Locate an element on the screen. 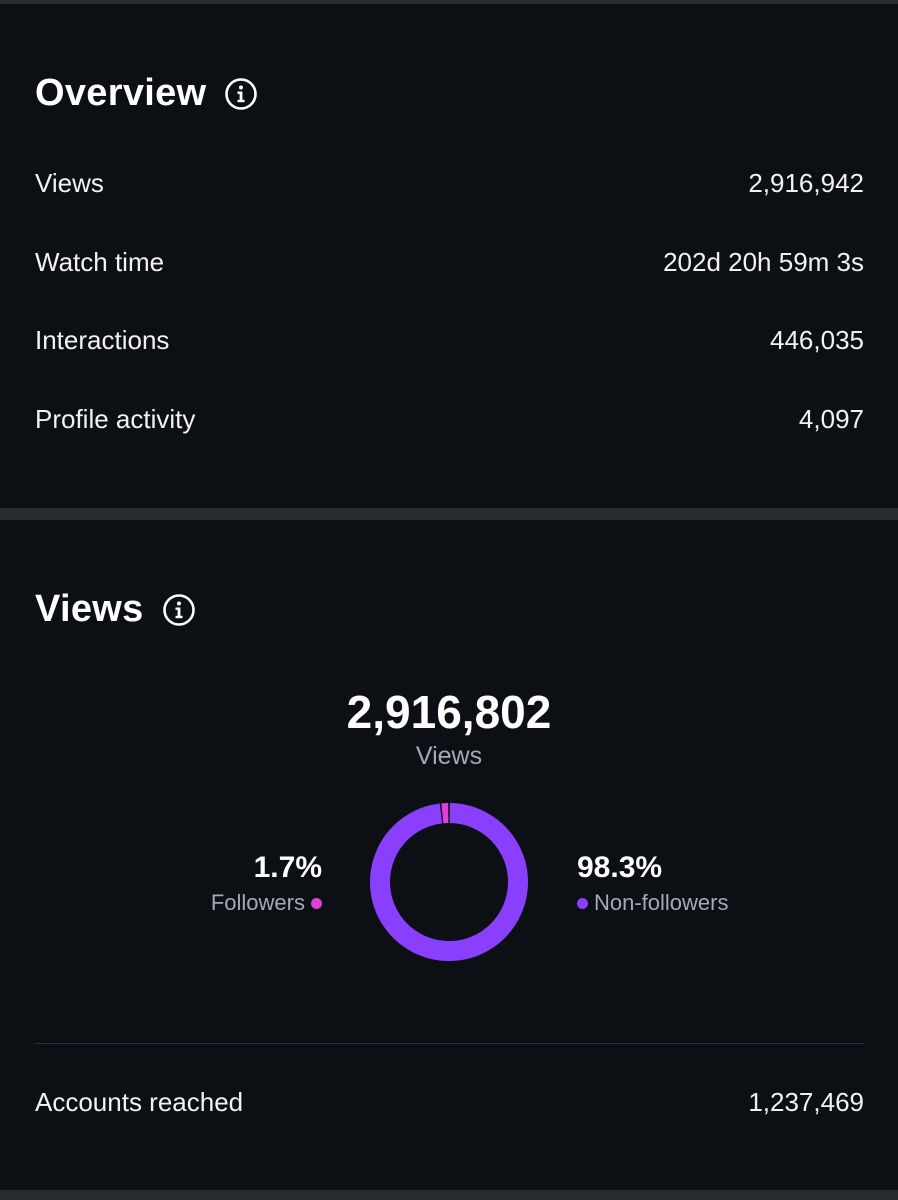 The height and width of the screenshot is (1200, 898). non-followers-percent: 98.3% is located at coordinates (620, 867).